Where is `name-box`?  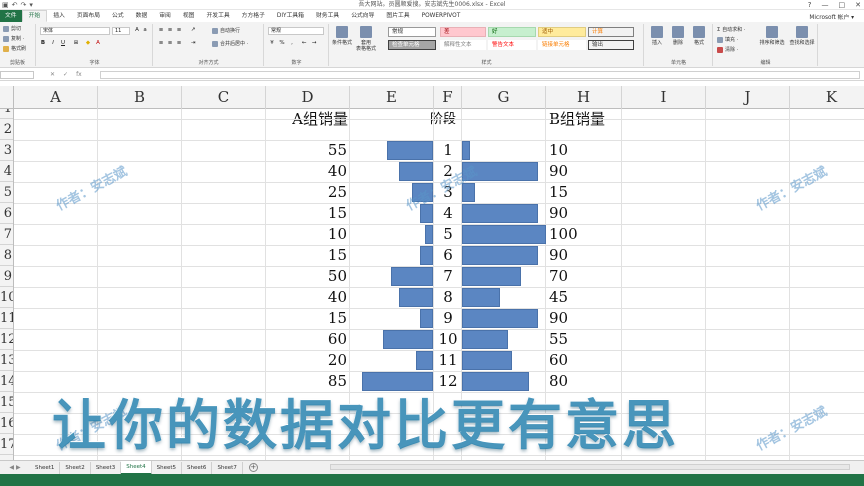
name-box is located at coordinates (17, 75).